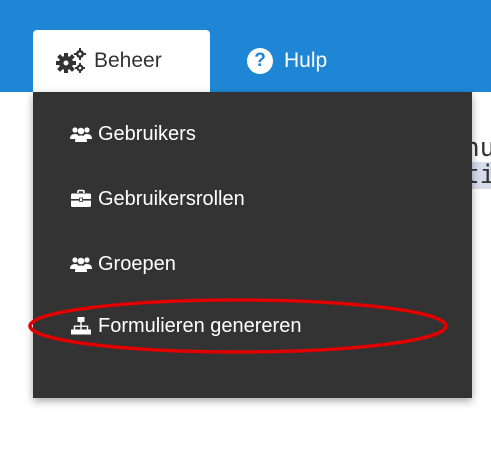  I want to click on tab-hulp-label: Hulp, so click(306, 60).